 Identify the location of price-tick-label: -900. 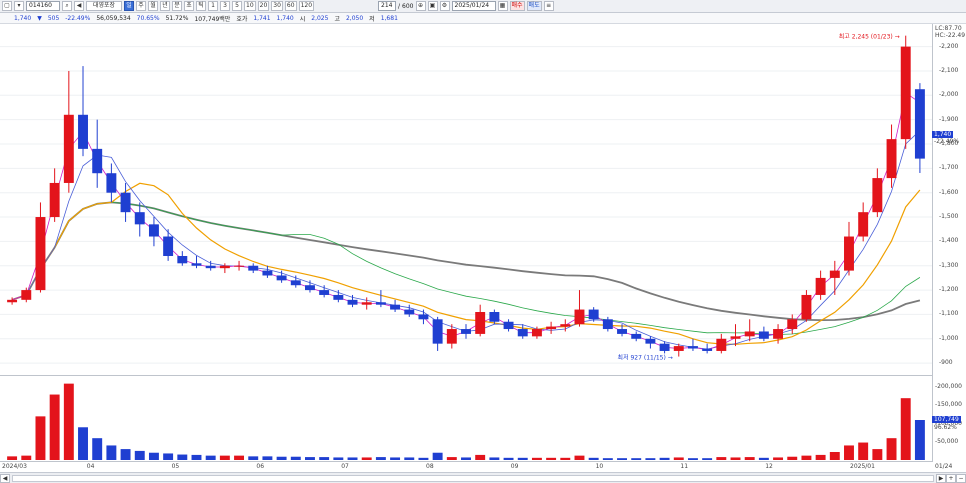
(946, 363).